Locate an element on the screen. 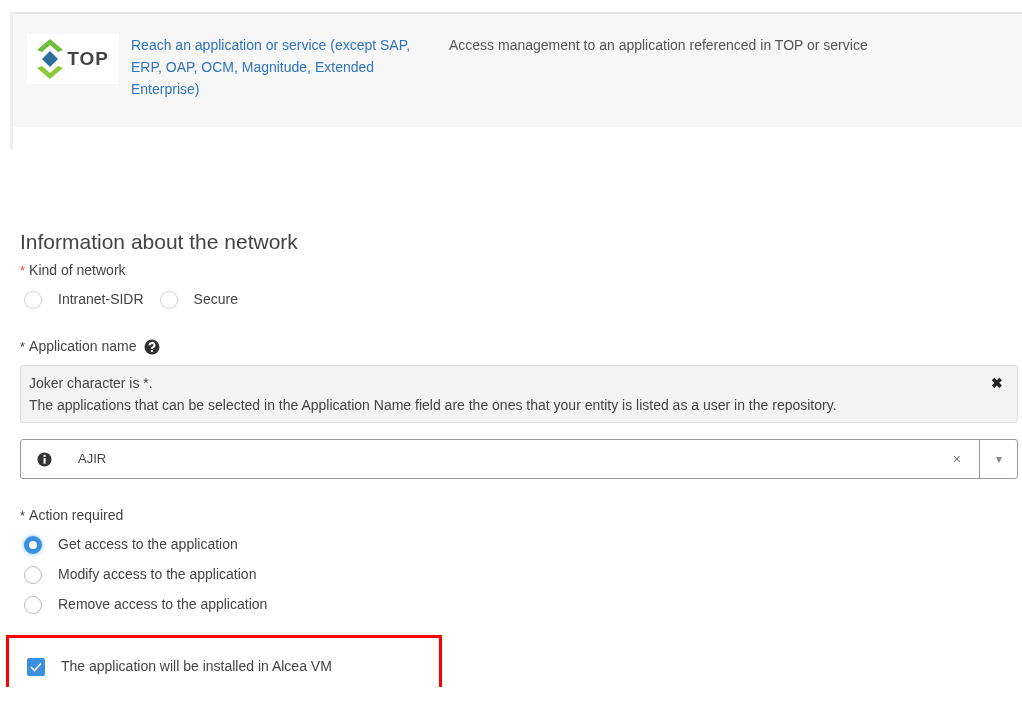  option-label: Modify access to the application is located at coordinates (157, 575).